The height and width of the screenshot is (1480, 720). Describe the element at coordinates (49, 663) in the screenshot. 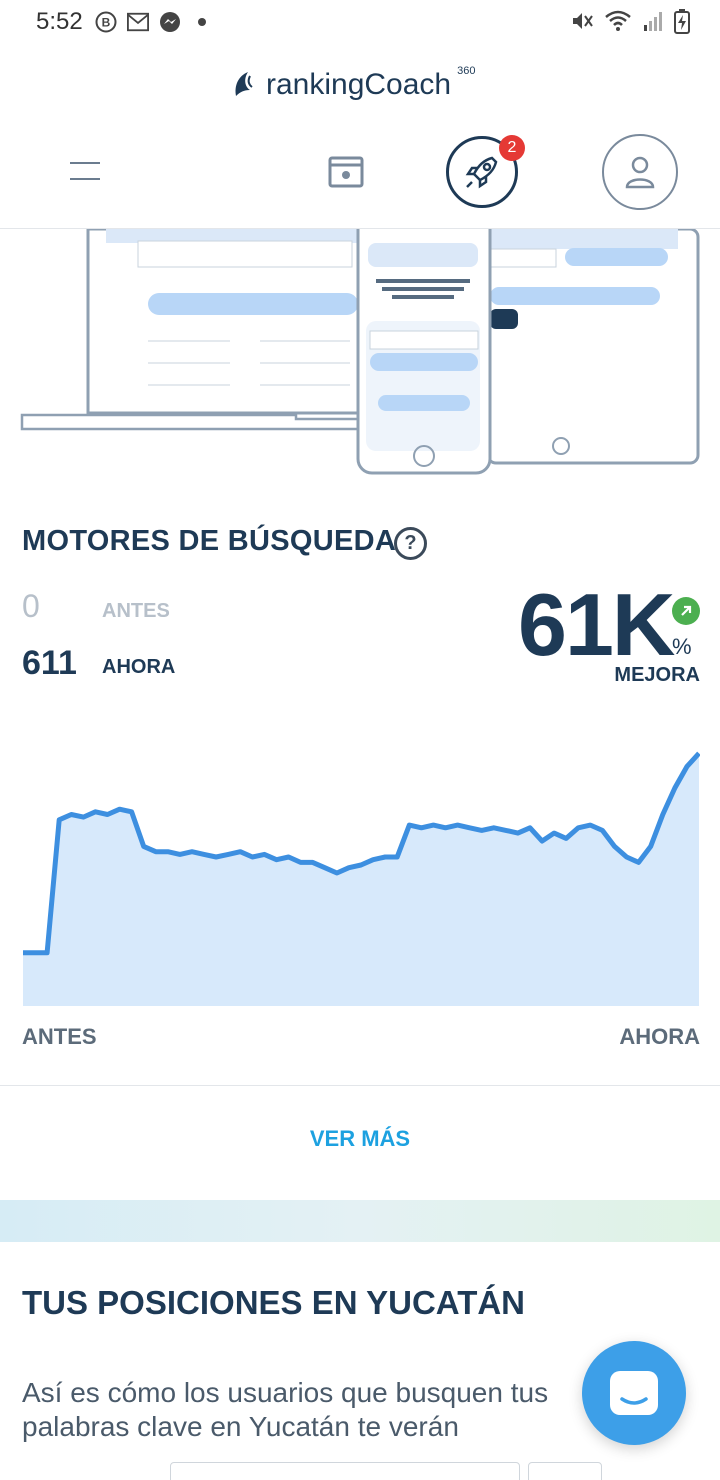

I see `now-value: 611` at that location.